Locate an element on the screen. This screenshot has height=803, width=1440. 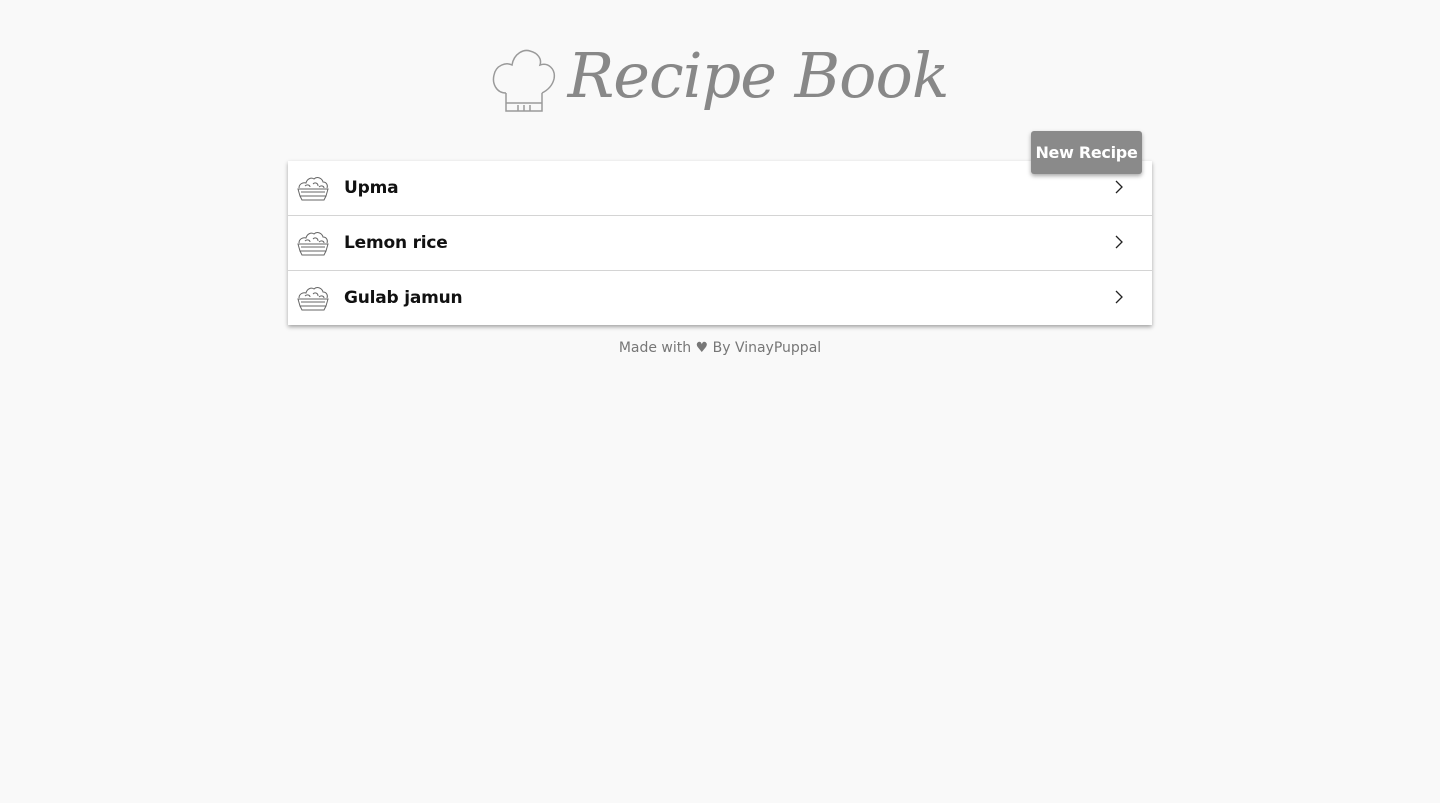
heart-icon: ♥ is located at coordinates (702, 348).